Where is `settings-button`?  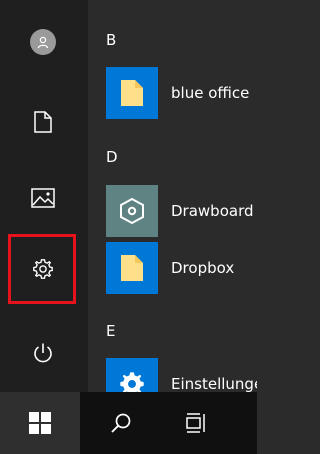 settings-button is located at coordinates (43, 269).